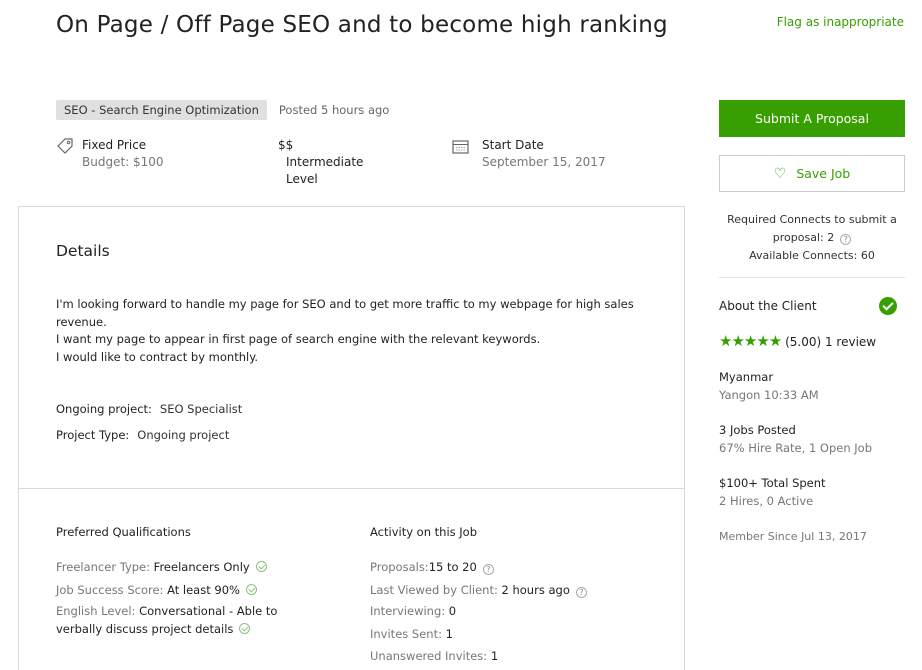 The height and width of the screenshot is (670, 922). I want to click on invites-sent-value: 1, so click(449, 634).